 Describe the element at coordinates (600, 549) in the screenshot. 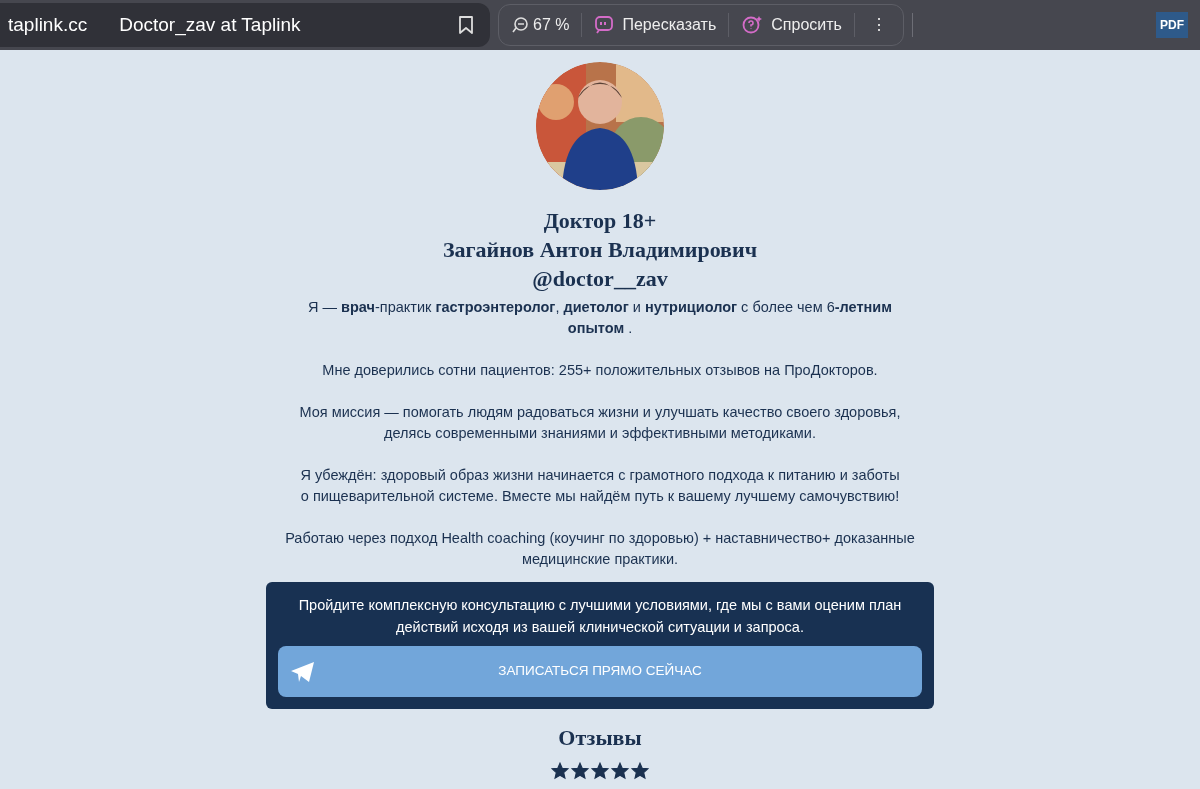

I see `bio-paragraph: Работаю через подход Health coaching (коучинг по здоровью) + наставничество+ доказанные медицинские практики.` at that location.